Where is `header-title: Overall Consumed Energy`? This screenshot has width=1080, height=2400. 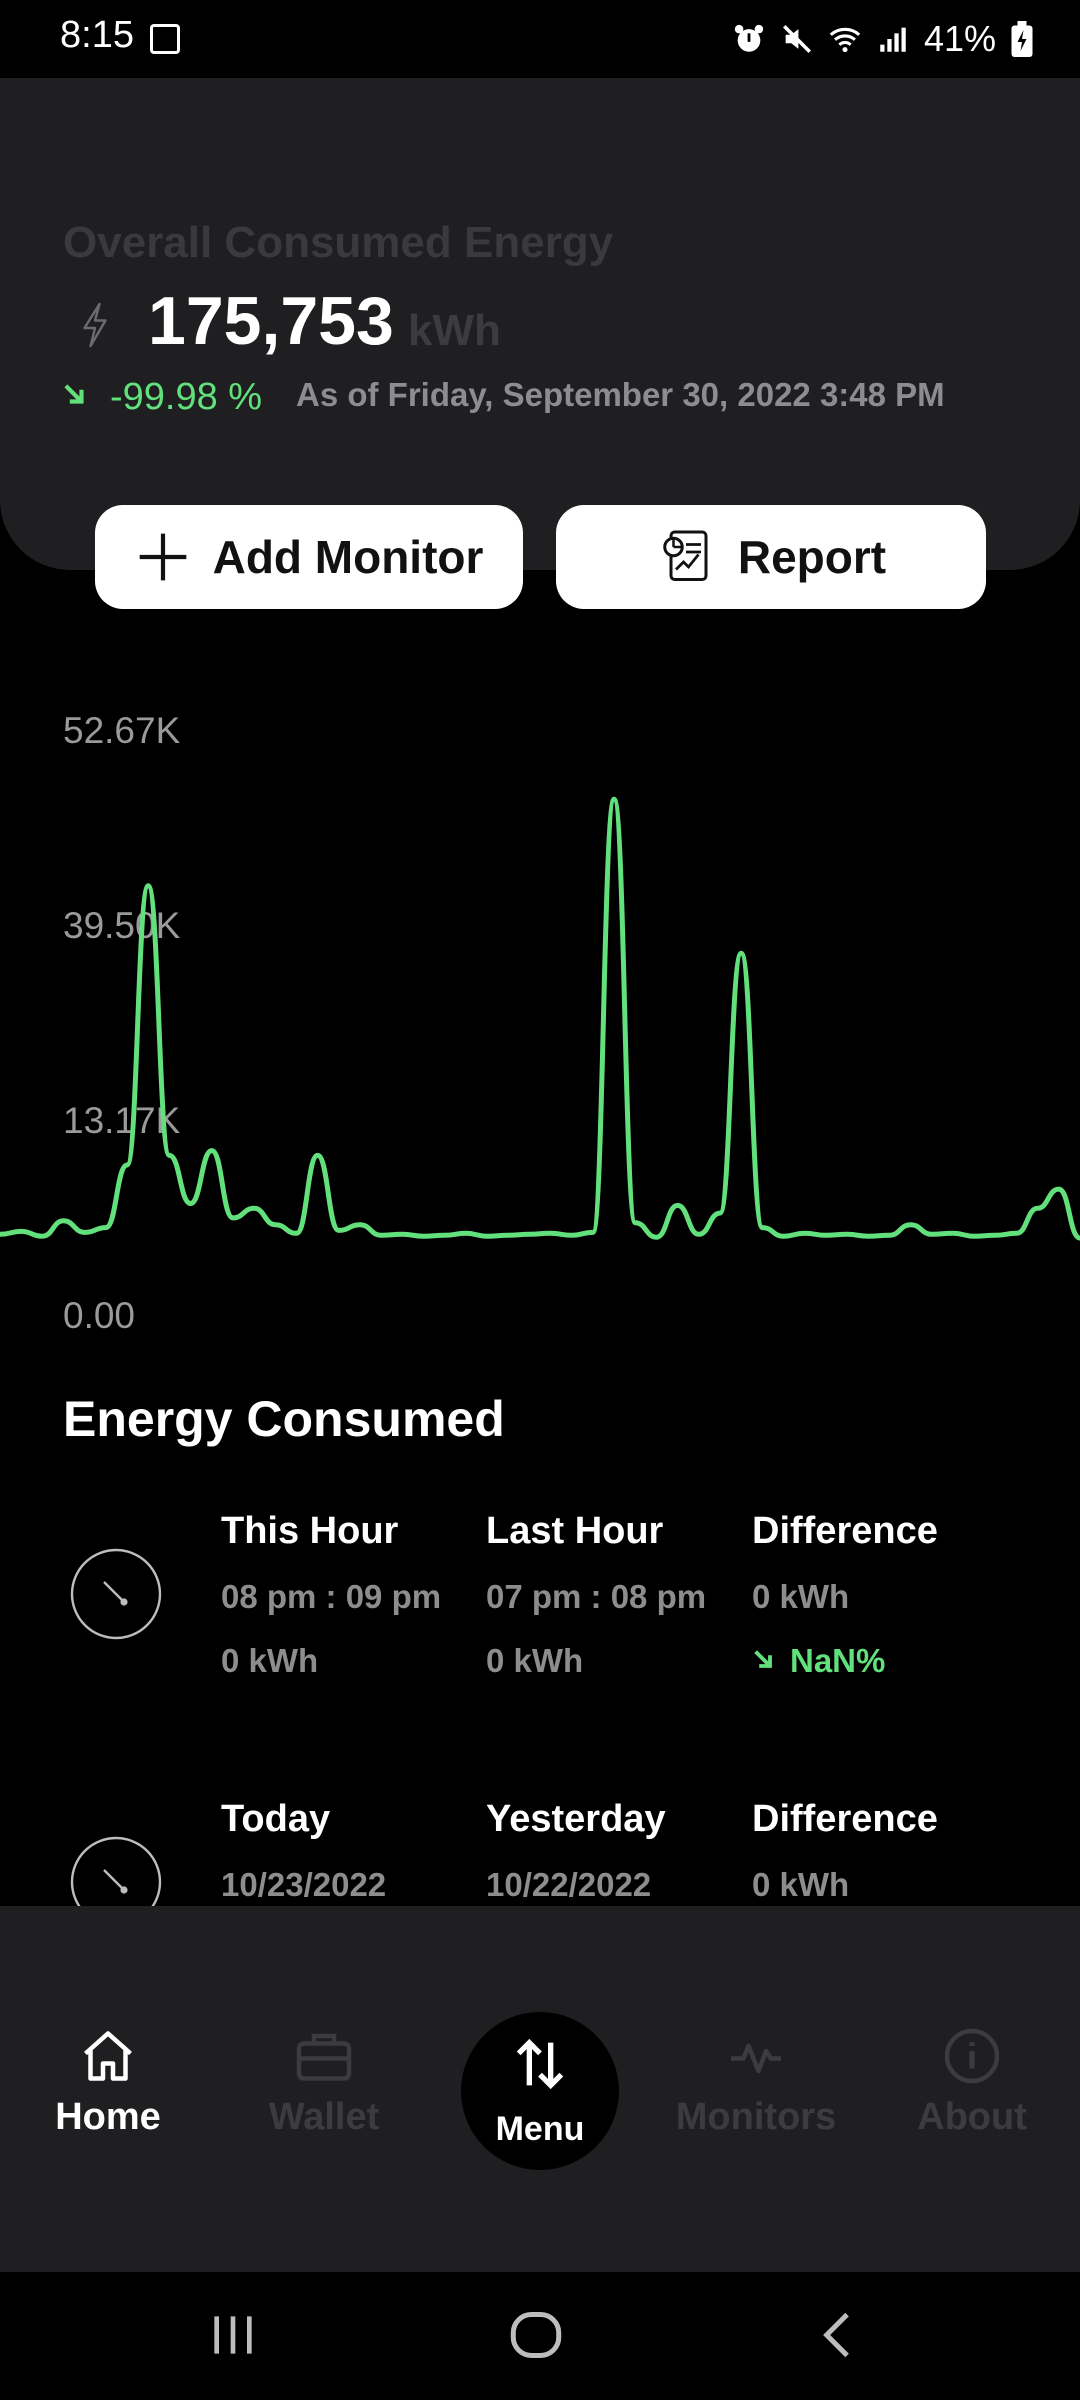 header-title: Overall Consumed Energy is located at coordinates (338, 242).